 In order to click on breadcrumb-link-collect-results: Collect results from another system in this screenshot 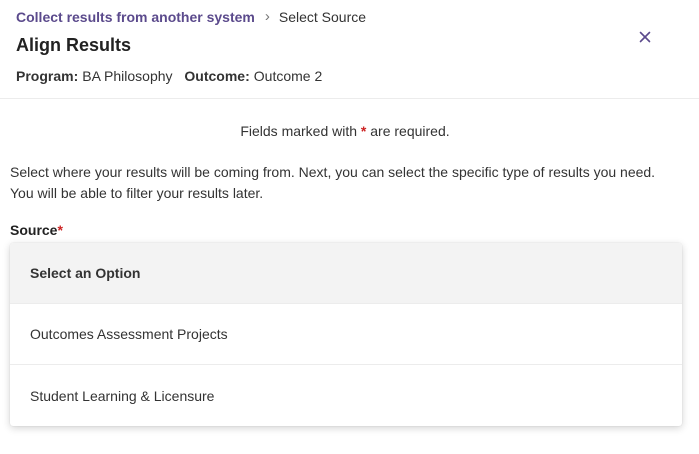, I will do `click(135, 17)`.